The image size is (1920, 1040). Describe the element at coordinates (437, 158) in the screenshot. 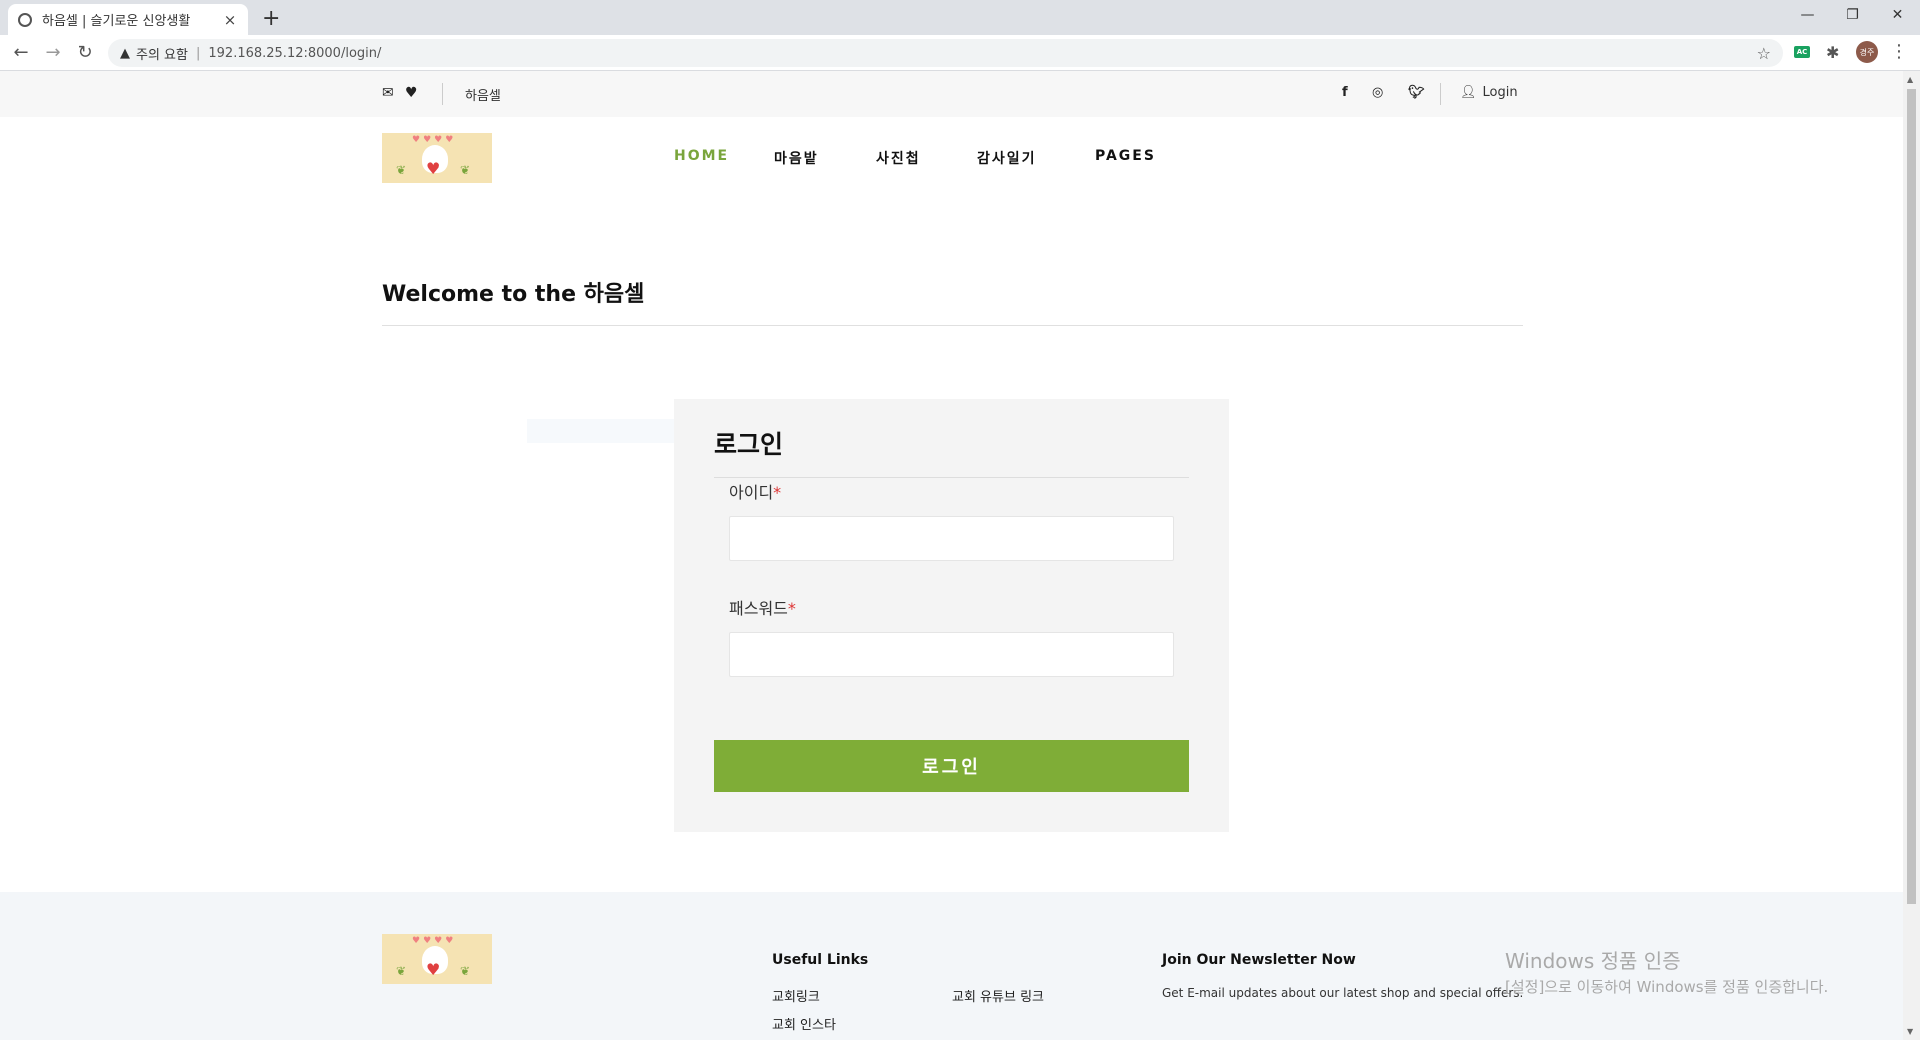

I see `site-logo: ♥♥♥♥ ♥ ❦ ❦` at that location.